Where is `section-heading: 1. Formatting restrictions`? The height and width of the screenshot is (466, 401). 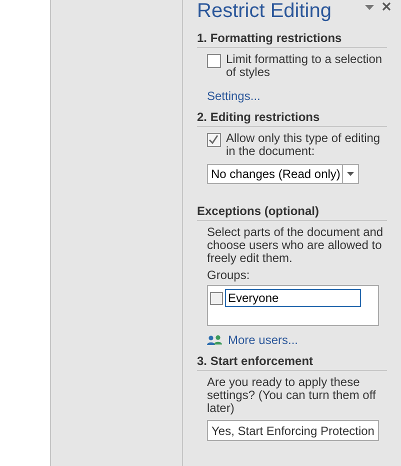 section-heading: 1. Formatting restrictions is located at coordinates (292, 39).